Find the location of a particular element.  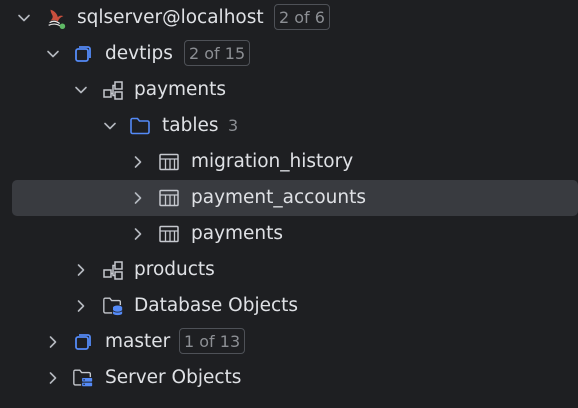

tree-row-master: master 1 of 13 is located at coordinates (289, 342).